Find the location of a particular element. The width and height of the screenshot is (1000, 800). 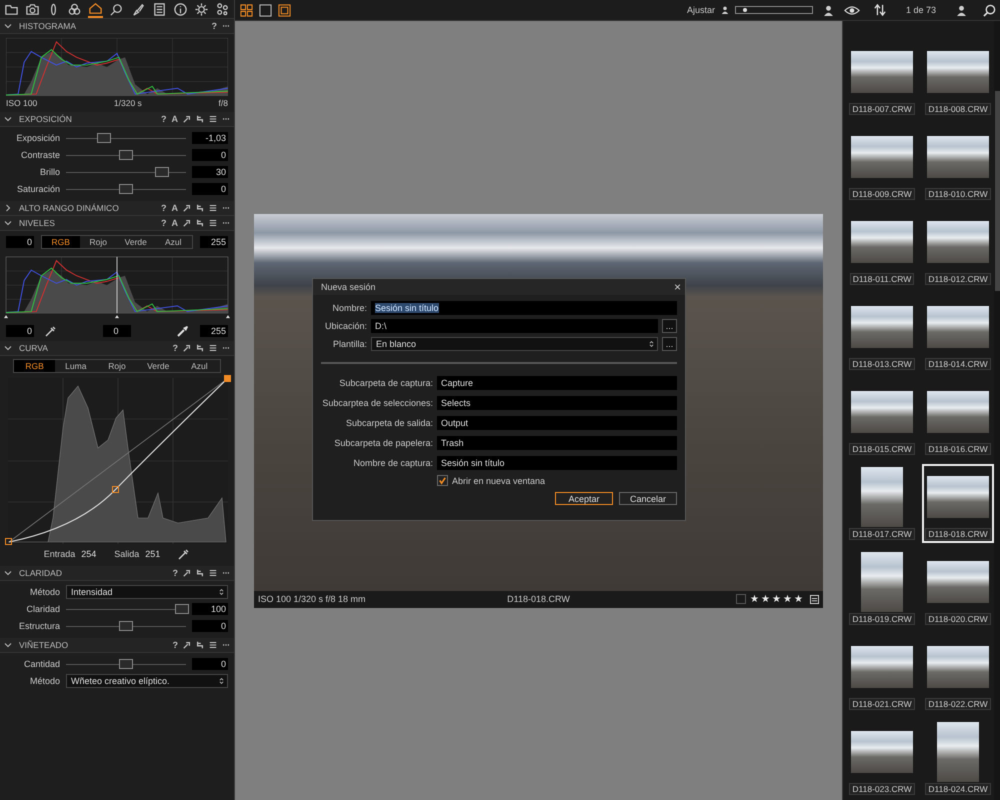

panel-title: CLARIDAD is located at coordinates (95, 573).